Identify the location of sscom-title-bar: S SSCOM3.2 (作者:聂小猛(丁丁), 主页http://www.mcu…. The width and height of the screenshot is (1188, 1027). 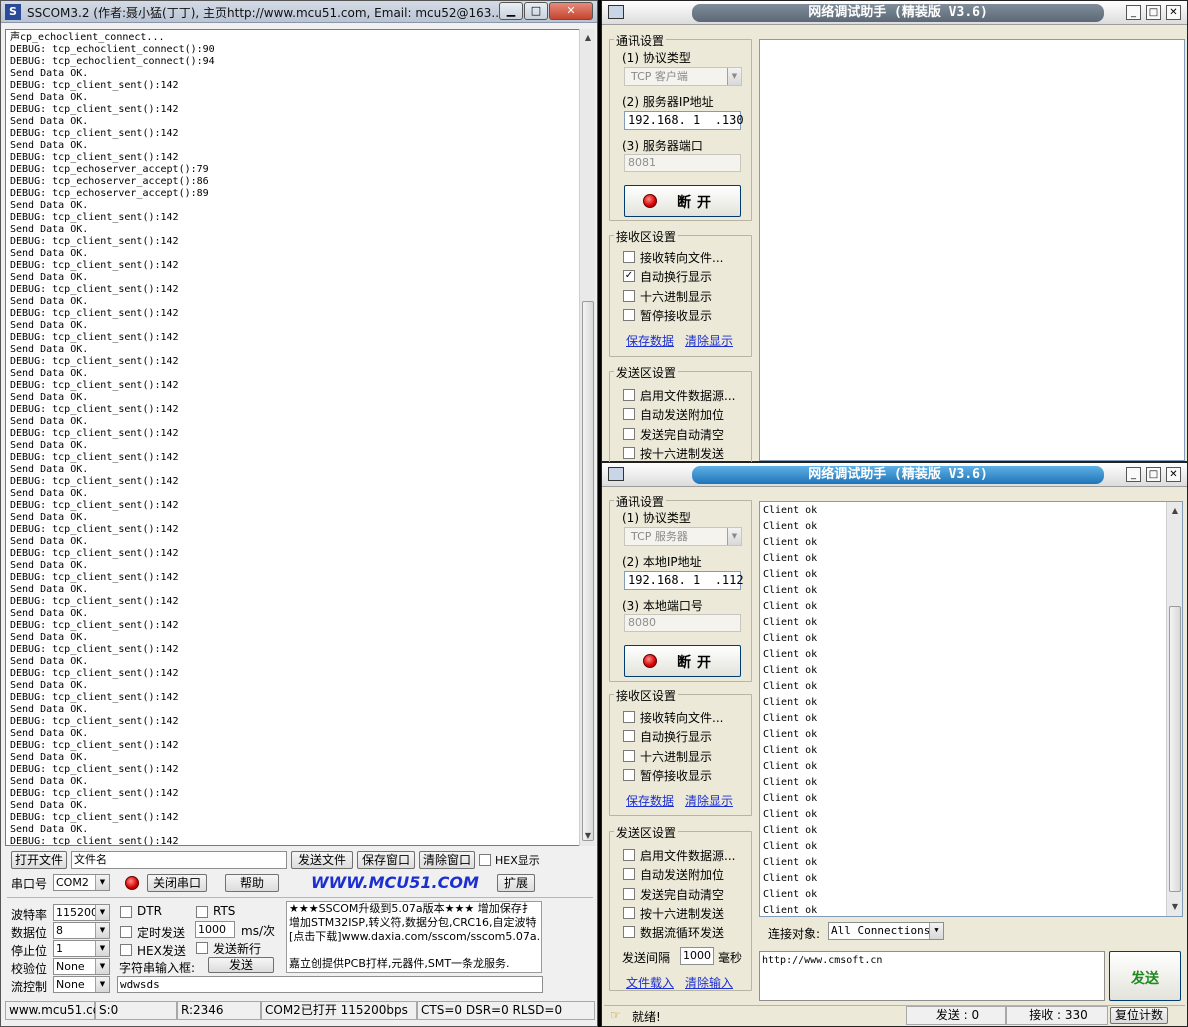
(299, 12).